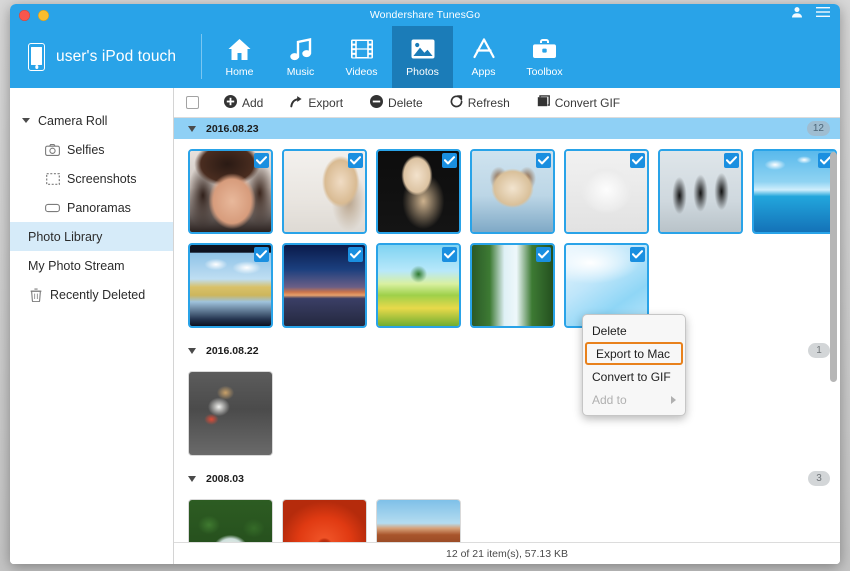 This screenshot has width=850, height=571. Describe the element at coordinates (484, 49) in the screenshot. I see `app-store-icon` at that location.